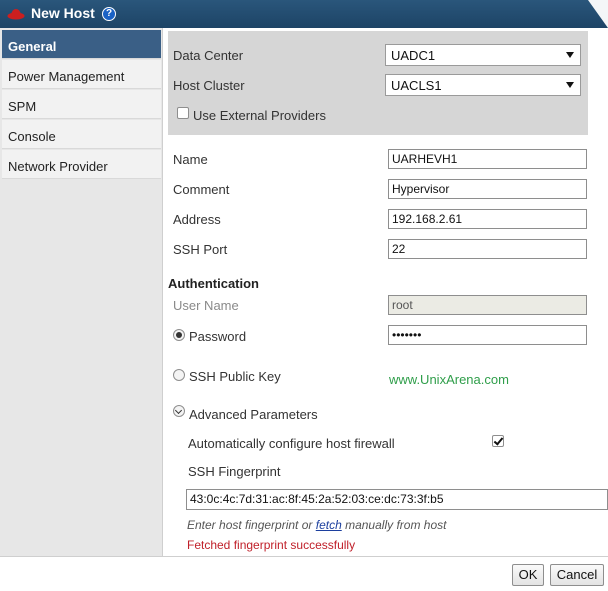  I want to click on password-input: •••••••, so click(487, 335).